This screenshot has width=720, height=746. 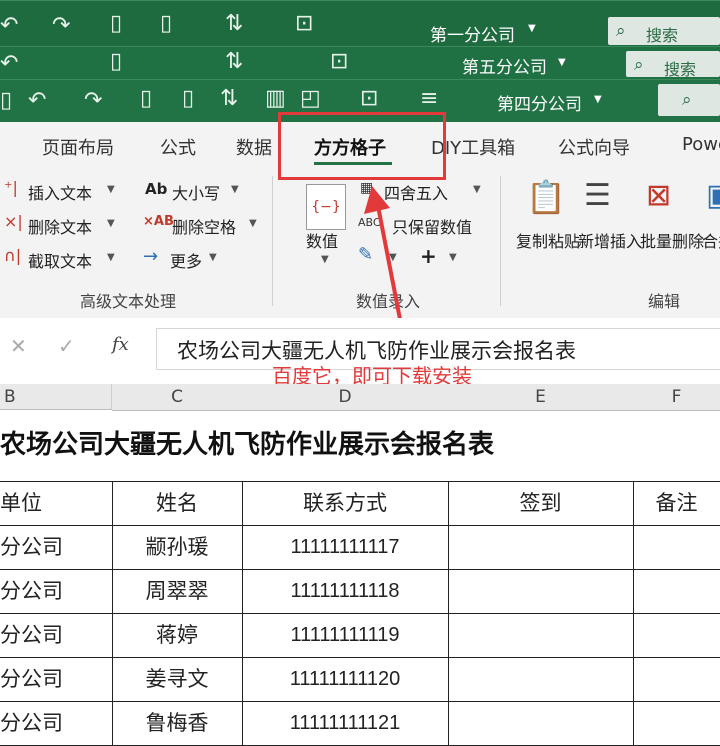 What do you see at coordinates (428, 256) in the screenshot?
I see `plus-icon: +` at bounding box center [428, 256].